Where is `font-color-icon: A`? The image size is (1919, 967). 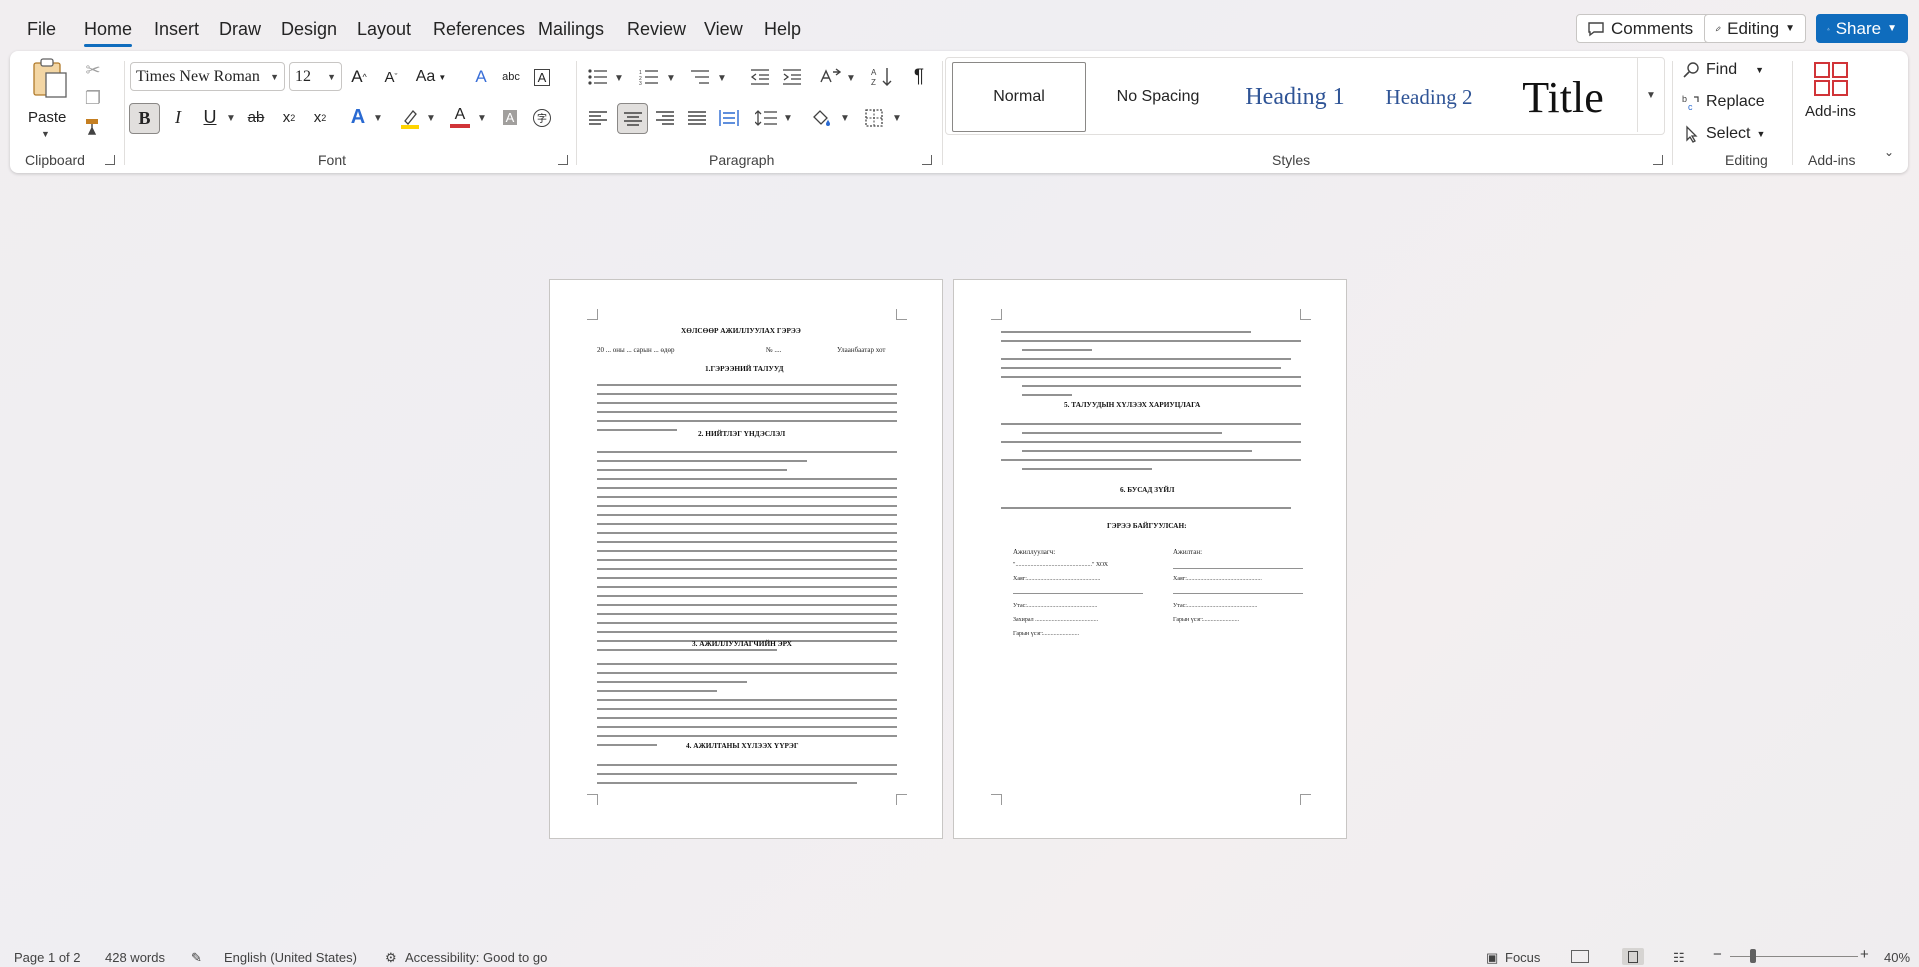
font-color-icon: A is located at coordinates (460, 117).